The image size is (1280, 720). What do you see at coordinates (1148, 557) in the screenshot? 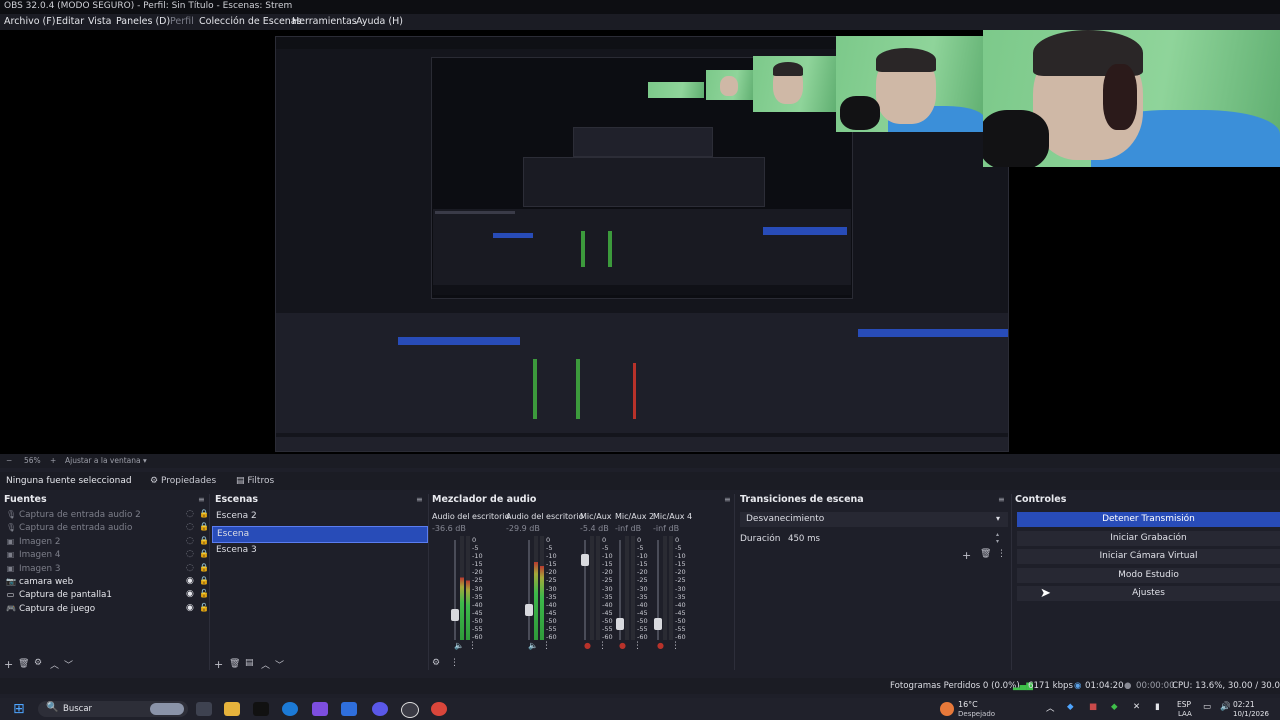
I see `start-virtual-camera-button: Iniciar Cámara Virtual` at bounding box center [1148, 557].